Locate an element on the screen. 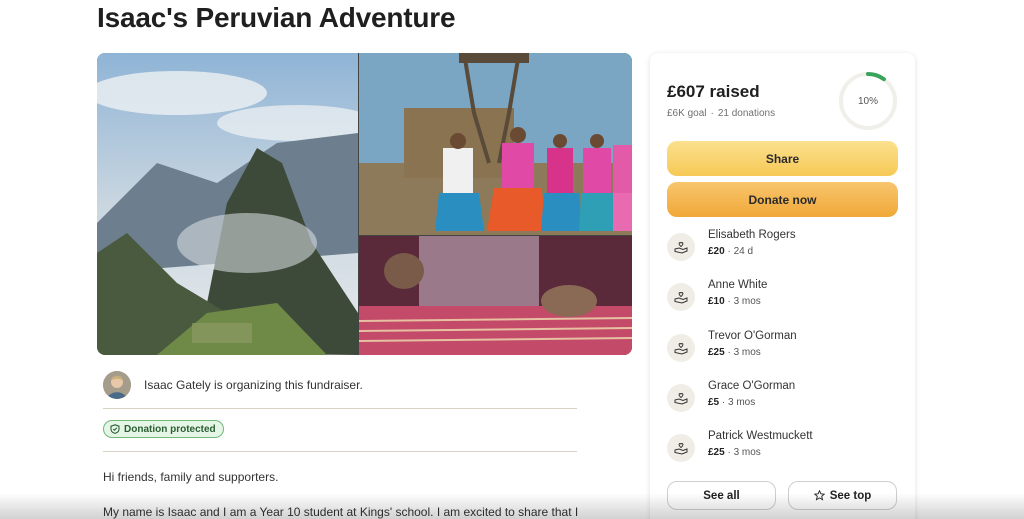 The height and width of the screenshot is (519, 1024). donor-amount: £5 · 3 mos is located at coordinates (732, 402).